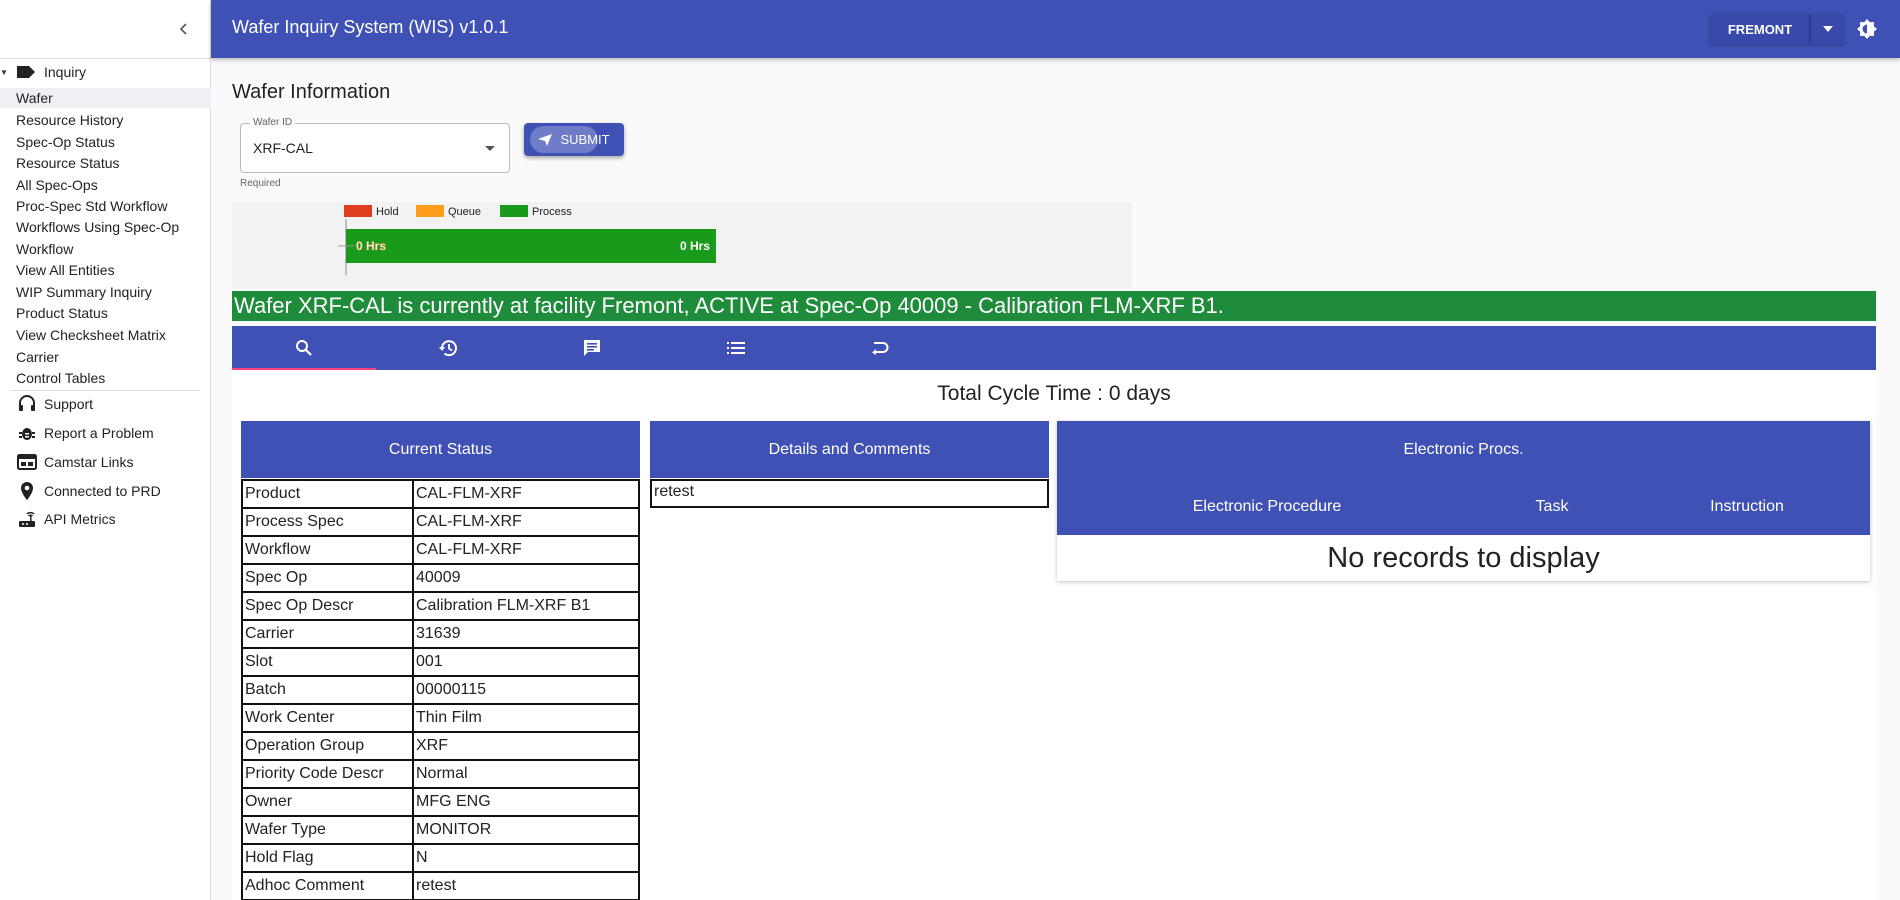 The width and height of the screenshot is (1900, 900). I want to click on table-row: Spec Op Descr Calibration FLM-XRF B1, so click(440, 606).